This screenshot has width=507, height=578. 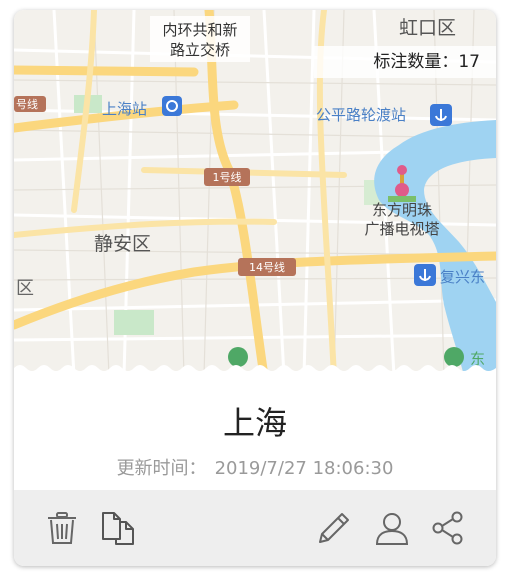 I want to click on park-icon, so click(x=238, y=357).